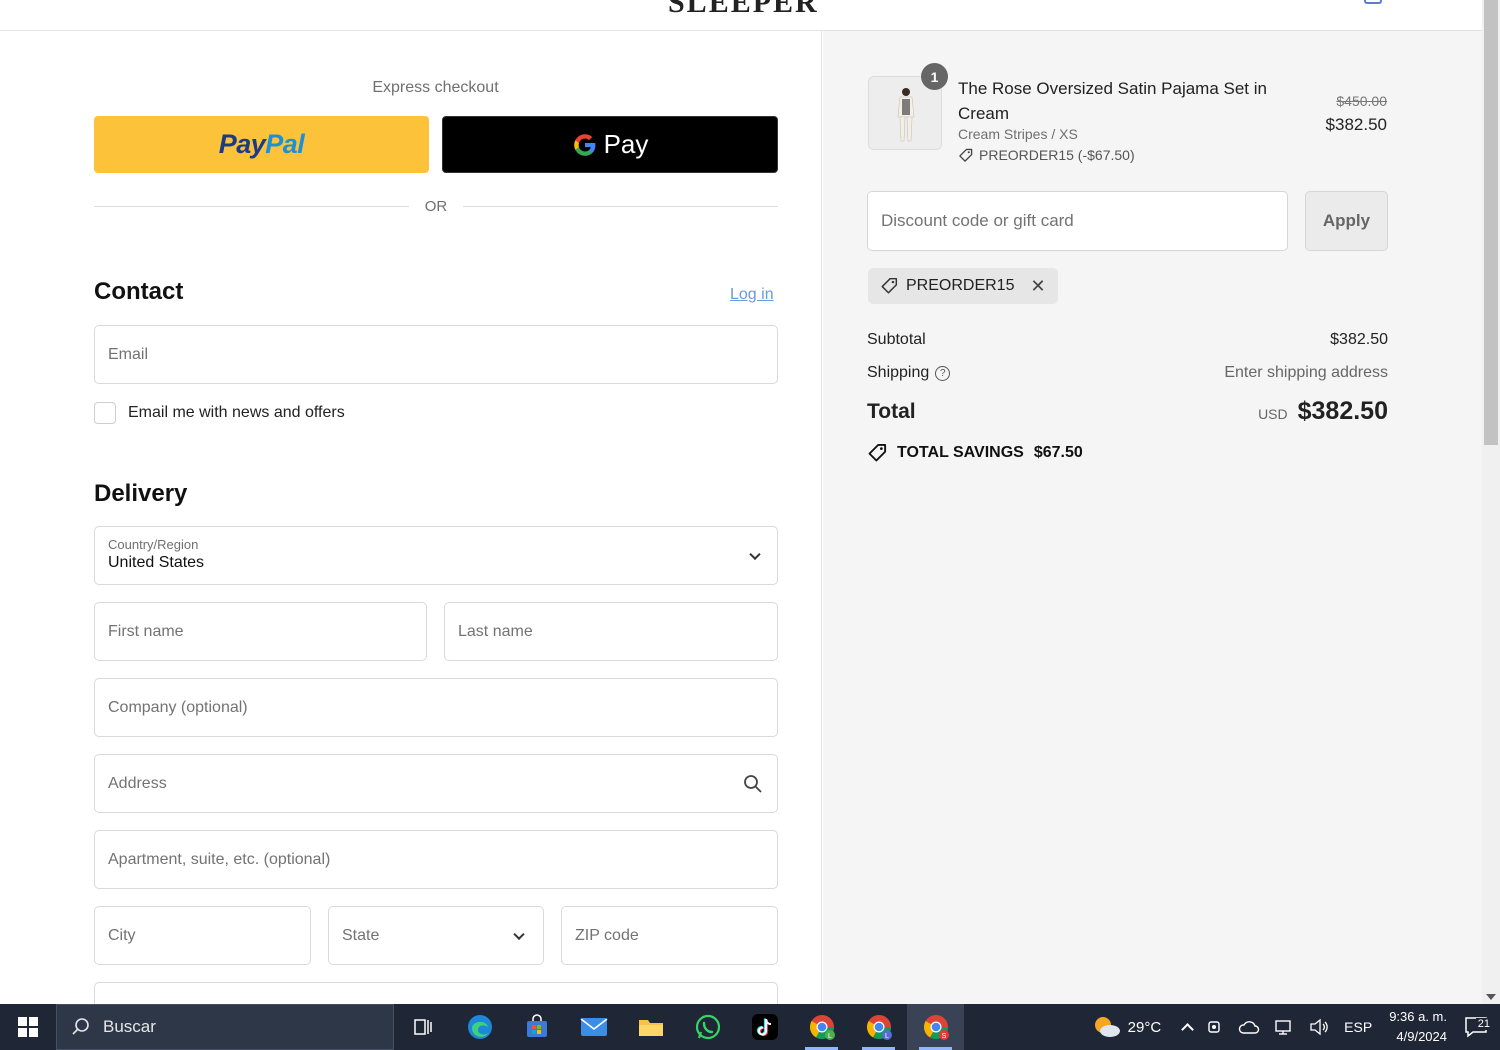 The width and height of the screenshot is (1500, 1050). I want to click on paypal-logo: PayPal, so click(261, 144).